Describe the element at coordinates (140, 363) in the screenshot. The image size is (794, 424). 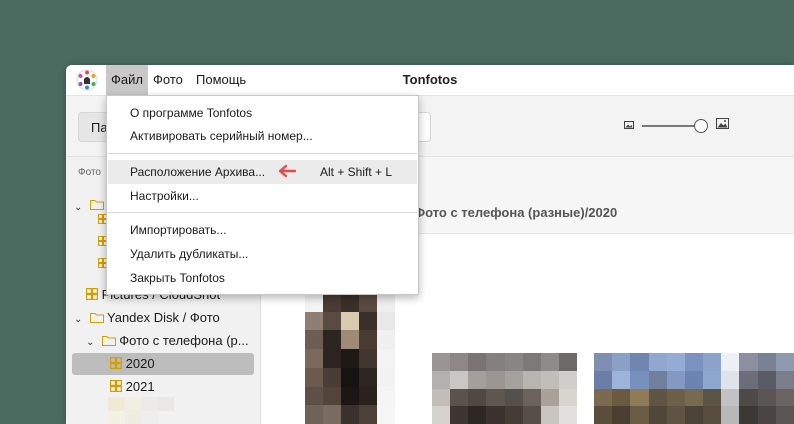
I see `sidebar-item-label: 2020` at that location.